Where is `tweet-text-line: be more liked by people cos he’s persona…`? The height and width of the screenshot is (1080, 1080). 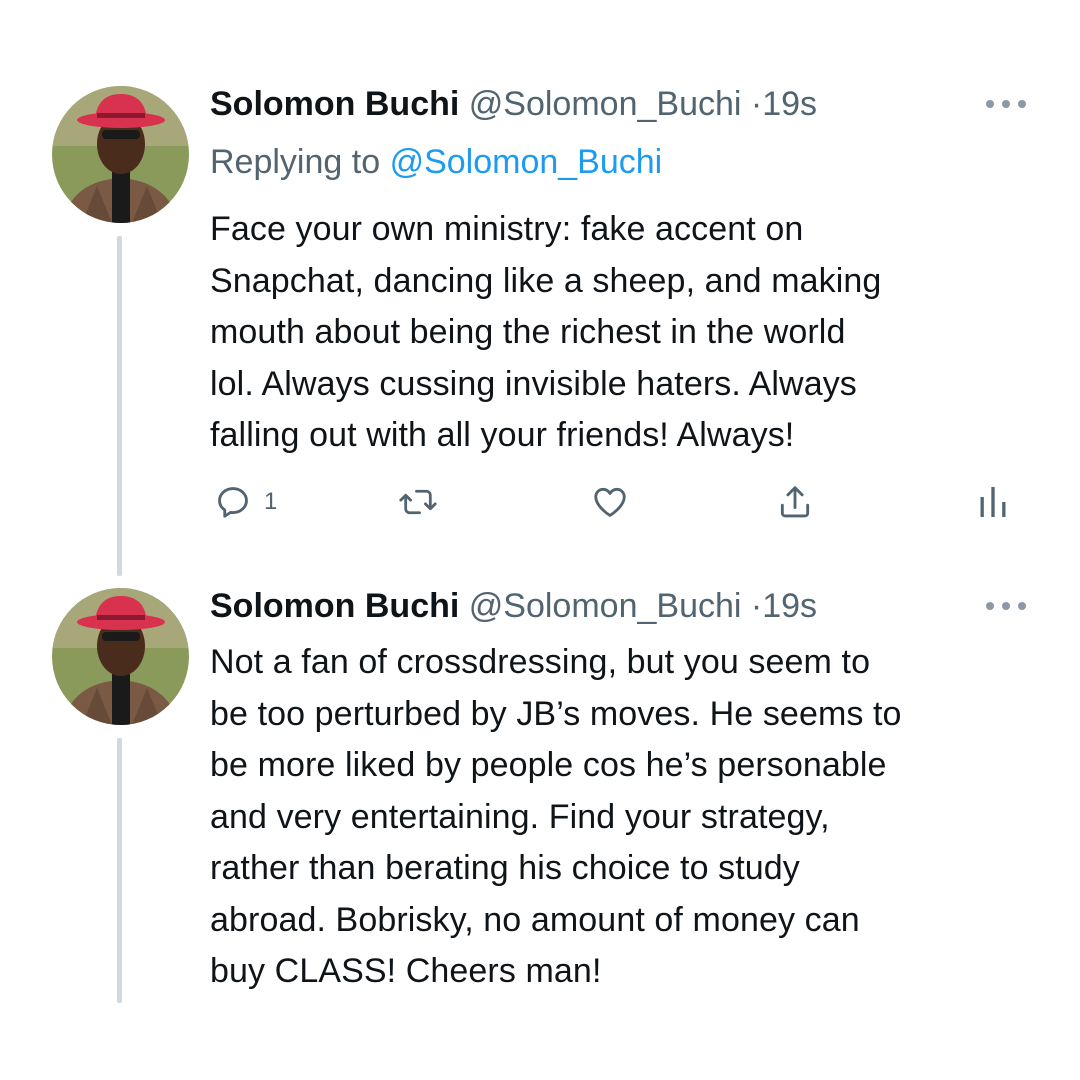
tweet-text-line: be more liked by people cos he’s persona… is located at coordinates (548, 765).